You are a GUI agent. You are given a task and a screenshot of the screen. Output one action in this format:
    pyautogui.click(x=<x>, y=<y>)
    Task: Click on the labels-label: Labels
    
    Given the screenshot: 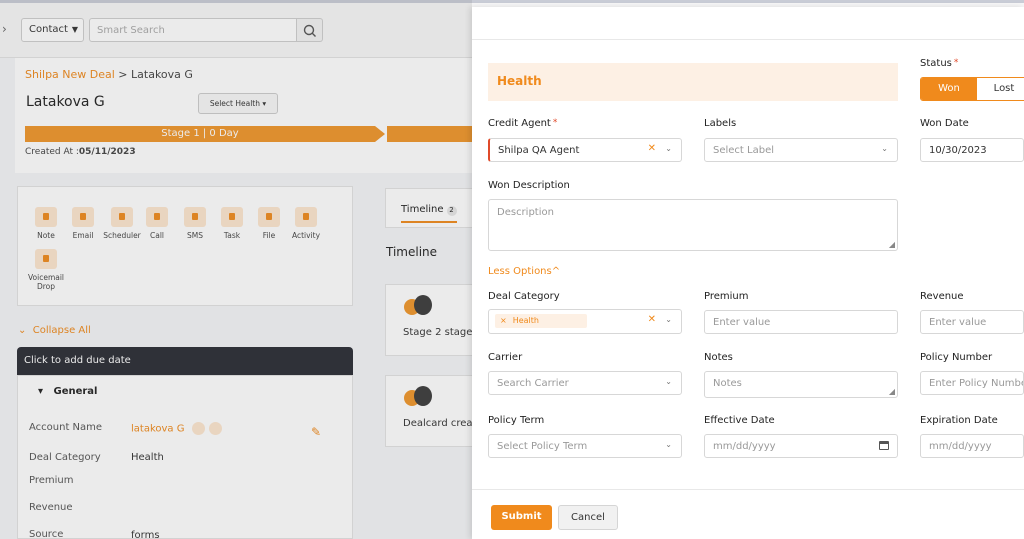 What is the action you would take?
    pyautogui.click(x=720, y=123)
    